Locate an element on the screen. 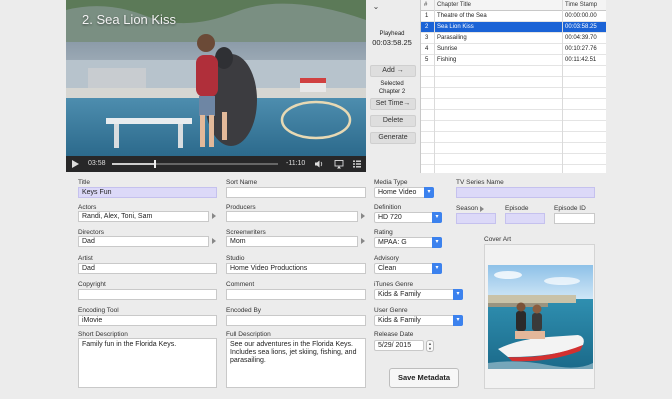  remaining-time: -11:10 is located at coordinates (296, 163).